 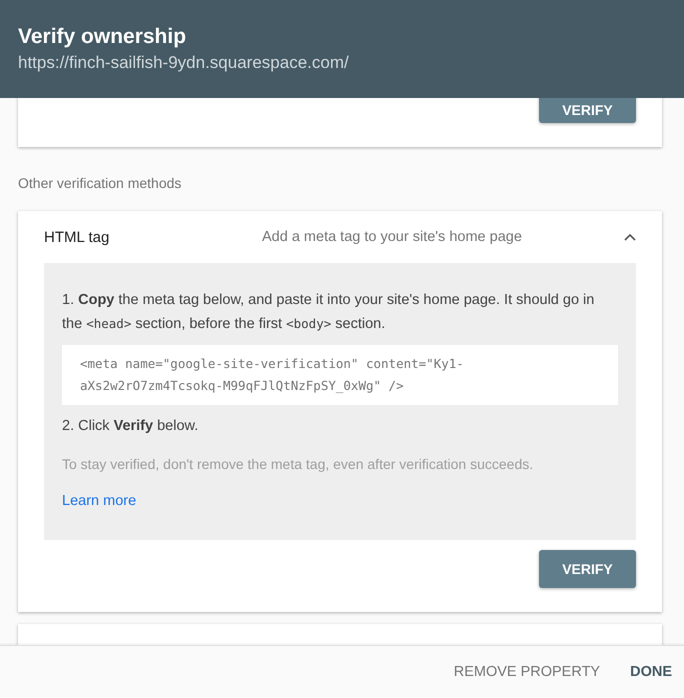 What do you see at coordinates (651, 672) in the screenshot?
I see `done-button: DONE` at bounding box center [651, 672].